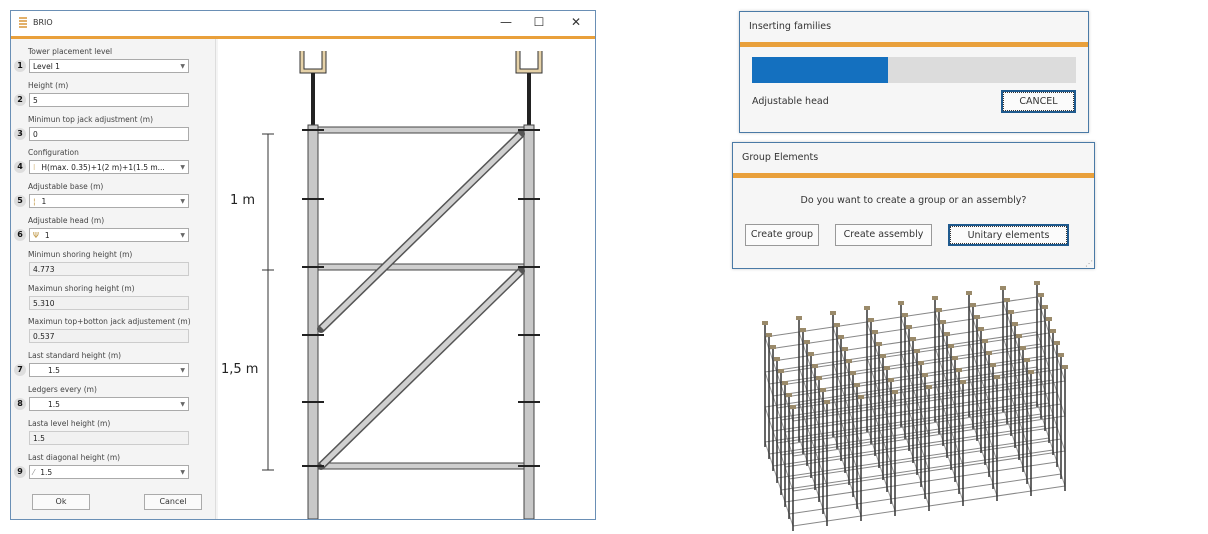 The height and width of the screenshot is (534, 1208). What do you see at coordinates (53, 153) in the screenshot?
I see `field-label: Configuration` at bounding box center [53, 153].